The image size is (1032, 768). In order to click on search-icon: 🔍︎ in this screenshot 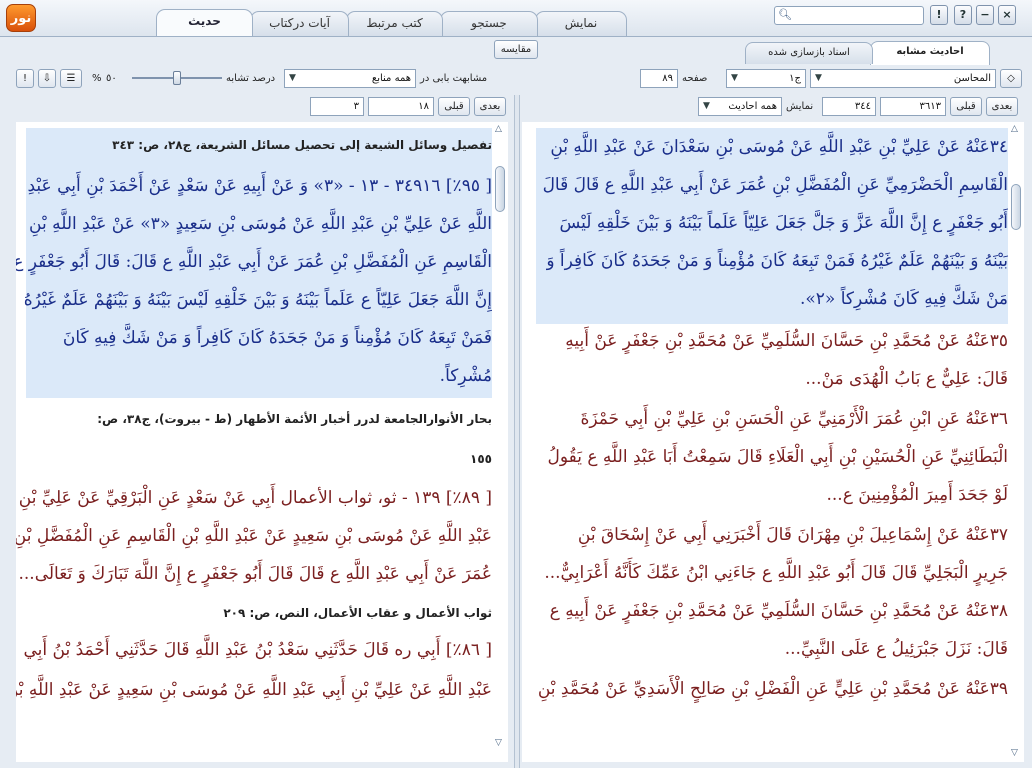, I will do `click(785, 14)`.